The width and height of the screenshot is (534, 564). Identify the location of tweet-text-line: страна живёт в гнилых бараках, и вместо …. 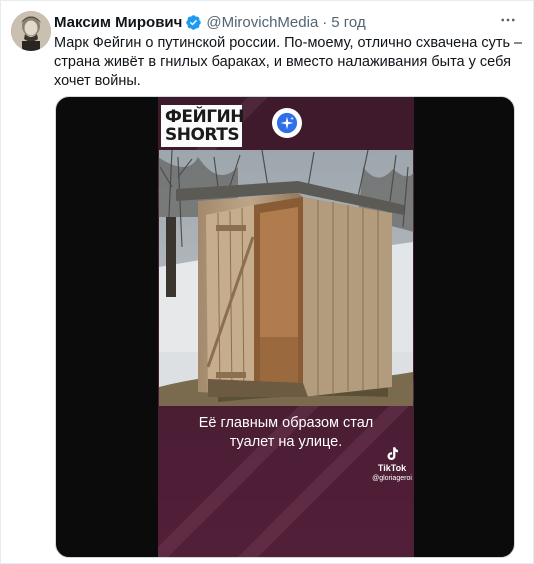
(282, 62).